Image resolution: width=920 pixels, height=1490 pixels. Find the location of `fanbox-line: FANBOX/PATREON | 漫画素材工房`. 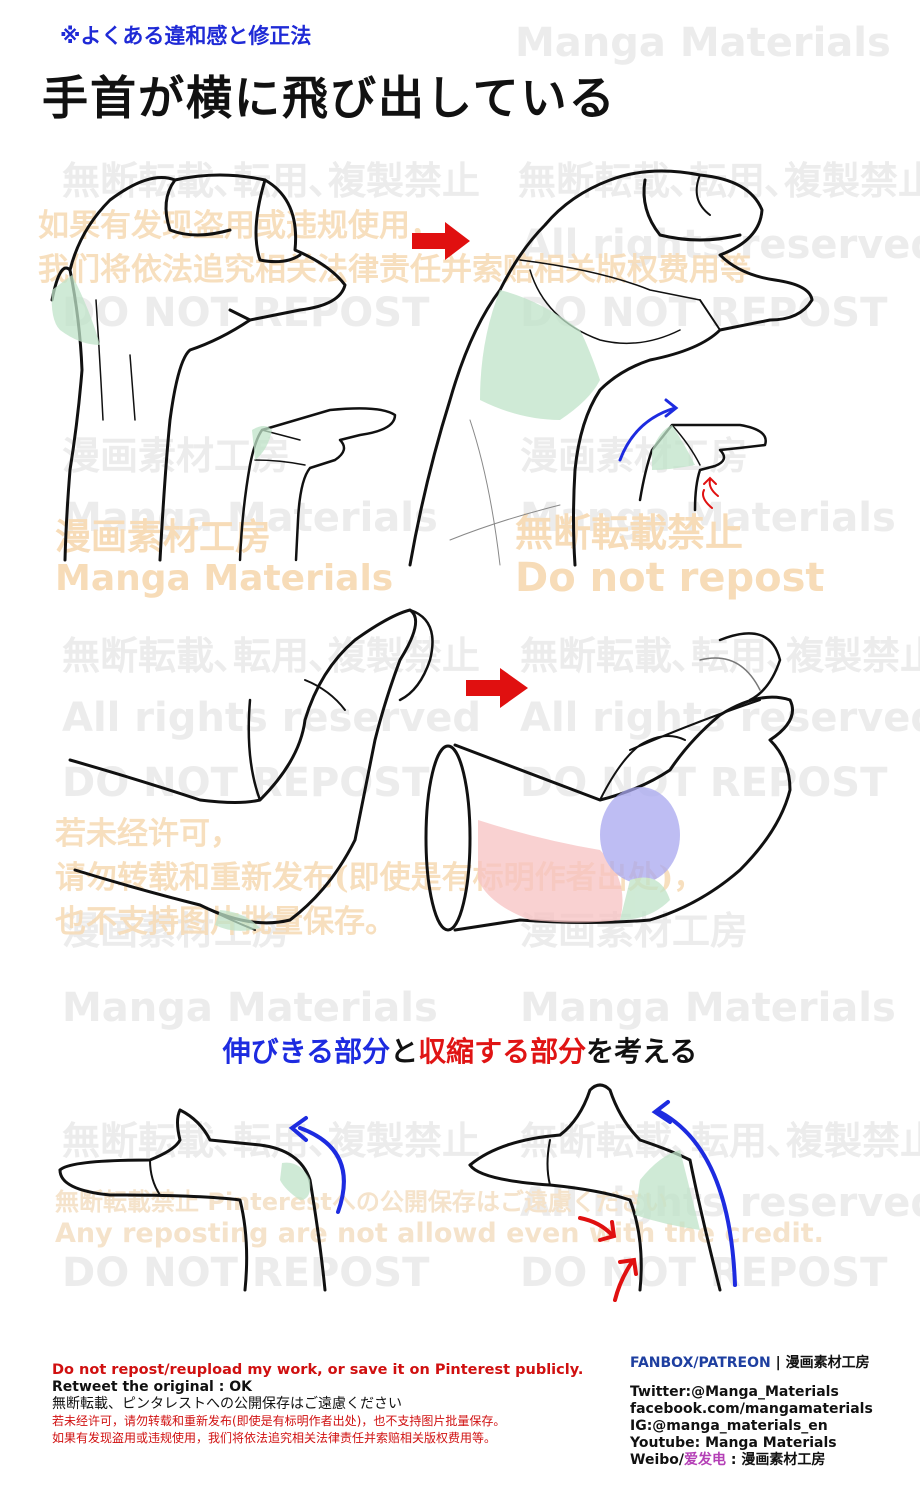

fanbox-line: FANBOX/PATREON | 漫画素材工房 is located at coordinates (751, 1363).